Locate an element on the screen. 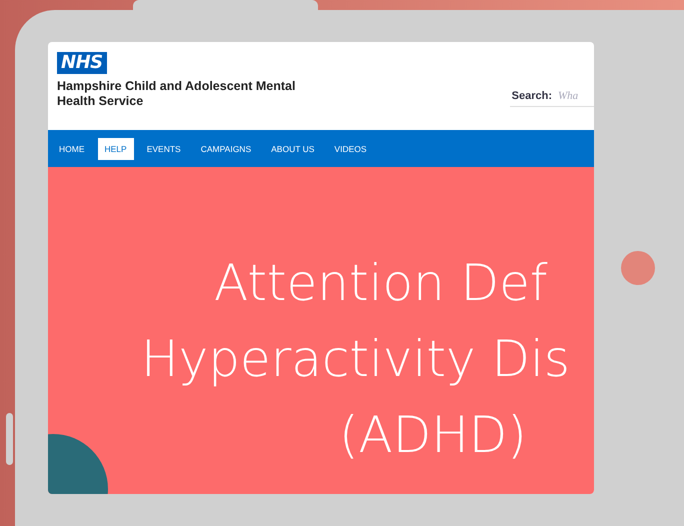  side-button is located at coordinates (9, 439).